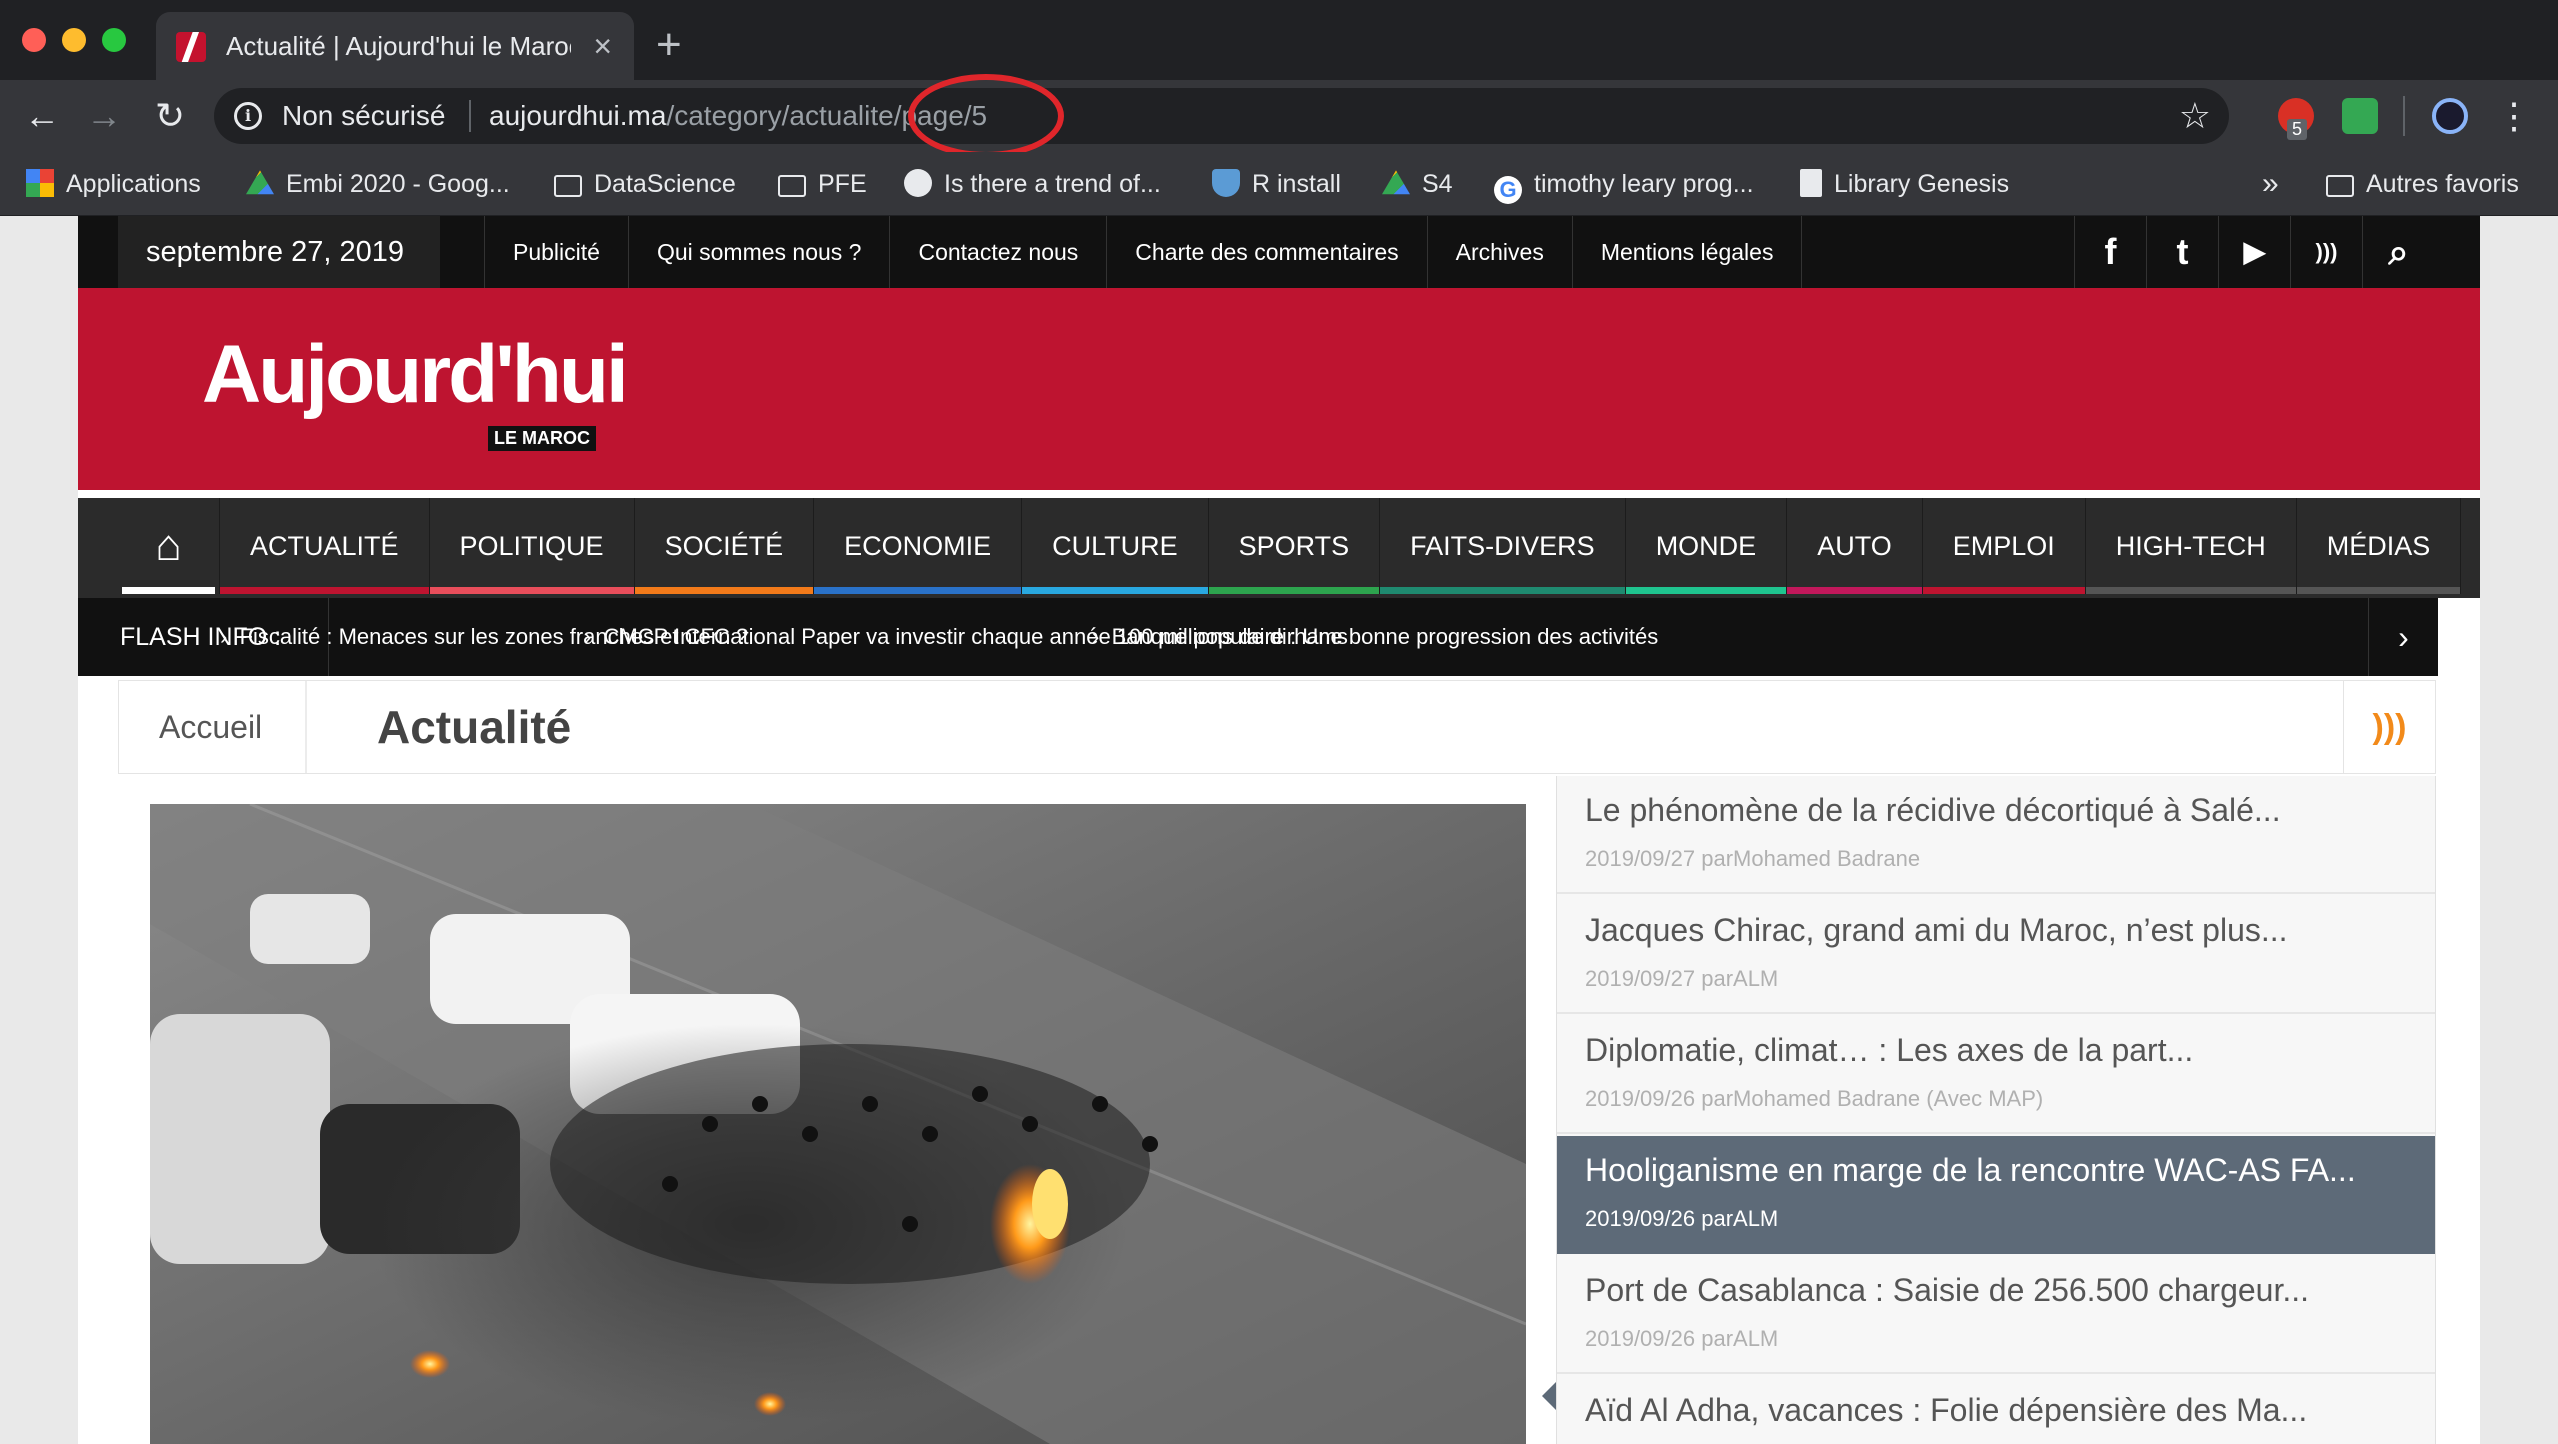 The image size is (2558, 1444). Describe the element at coordinates (999, 252) in the screenshot. I see `top-link-contactez-nous: Contactez nous` at that location.